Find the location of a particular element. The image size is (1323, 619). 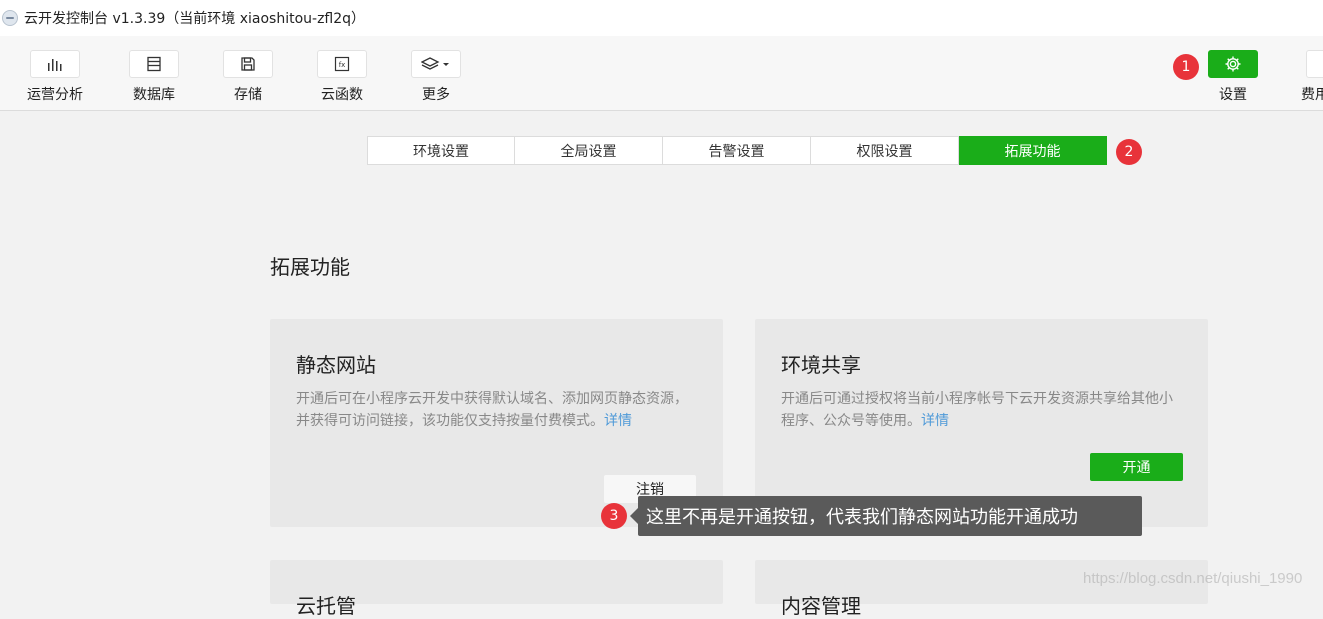

title-bar: 云开发控制台 v1.3.39（当前环境 xiaoshitou-zfl2q） is located at coordinates (661, 18).